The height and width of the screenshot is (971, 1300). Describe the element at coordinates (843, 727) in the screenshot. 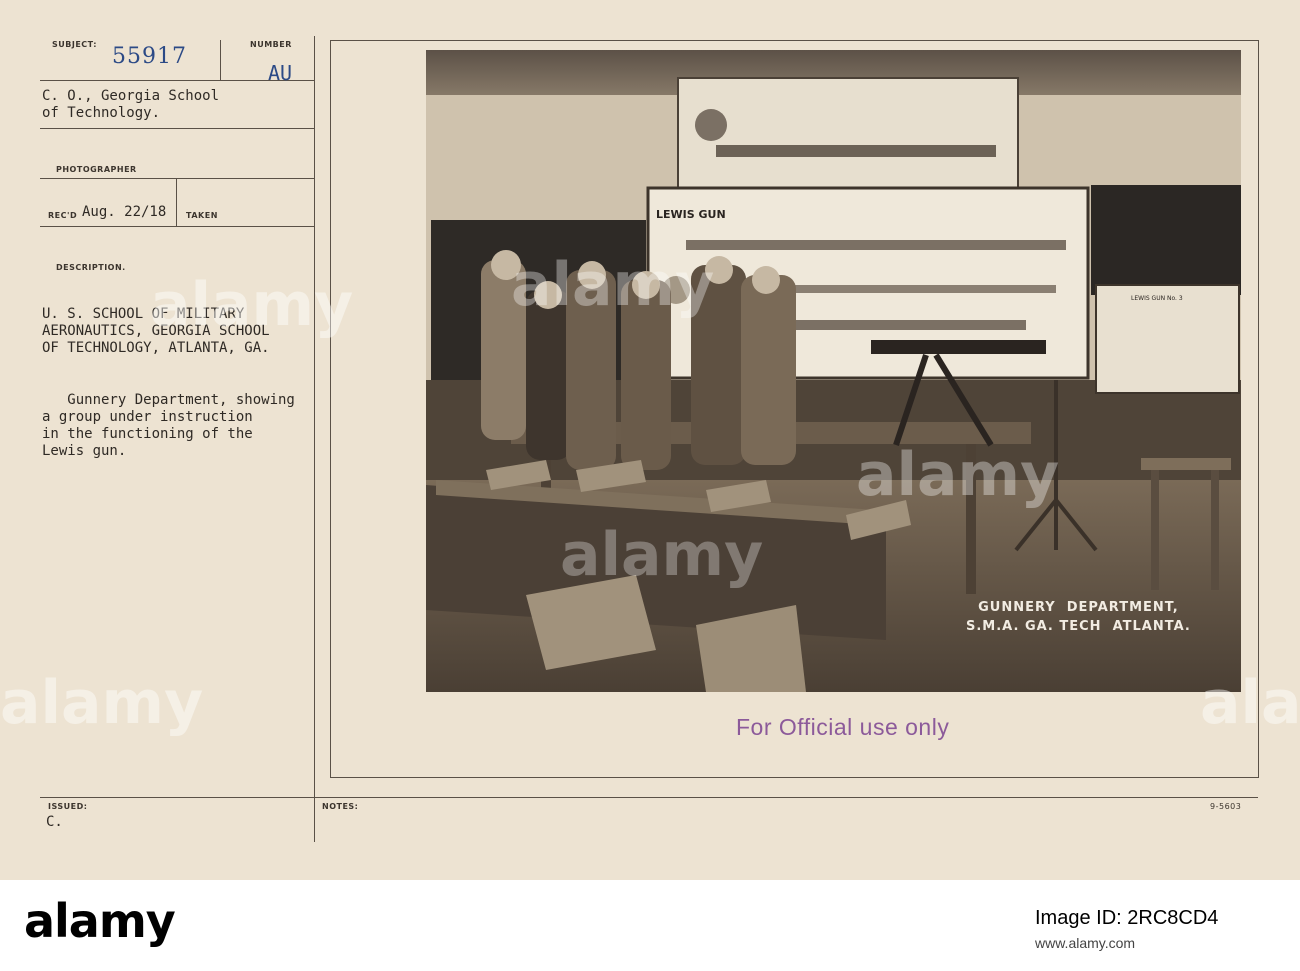

I see `official-use-stamp: For Official use only` at that location.